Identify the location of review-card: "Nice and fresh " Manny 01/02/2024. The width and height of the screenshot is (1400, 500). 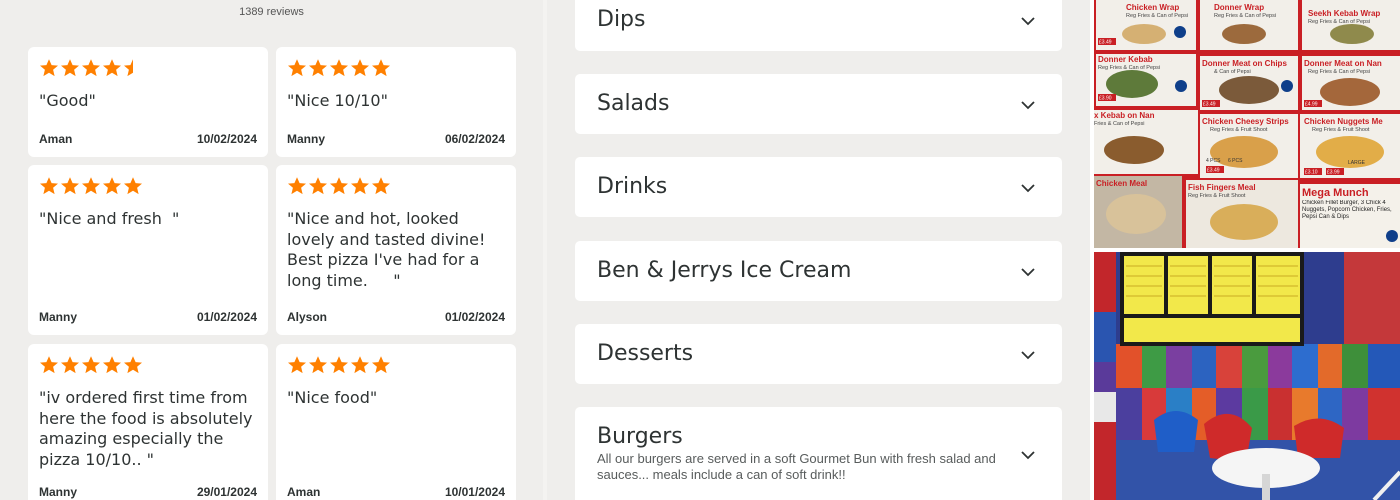
(148, 250).